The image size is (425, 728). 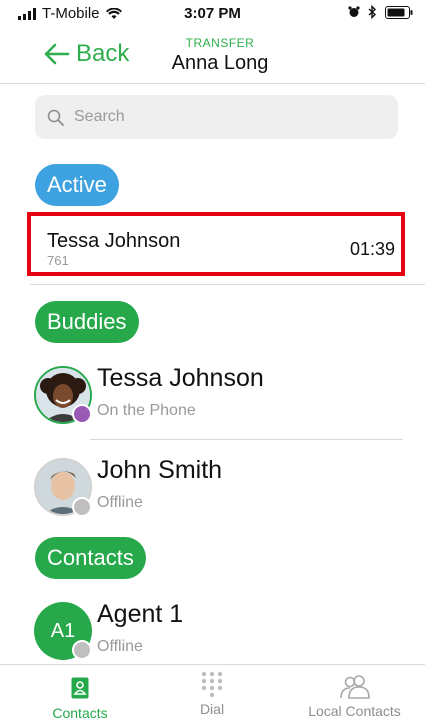 I want to click on buddy-name: Tessa Johnson, so click(x=180, y=378).